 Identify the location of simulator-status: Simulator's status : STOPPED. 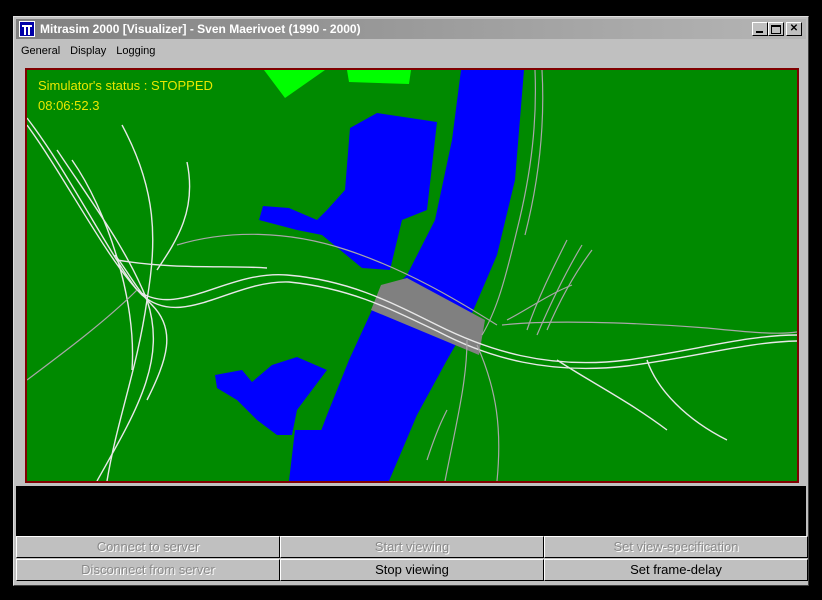
(125, 85).